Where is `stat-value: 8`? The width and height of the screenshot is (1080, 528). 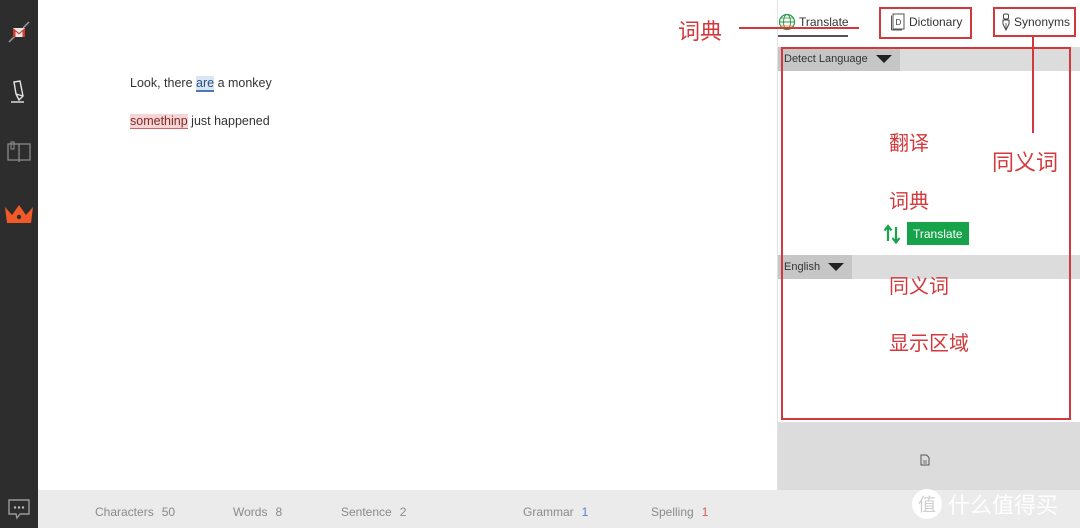
stat-value: 8 is located at coordinates (279, 512).